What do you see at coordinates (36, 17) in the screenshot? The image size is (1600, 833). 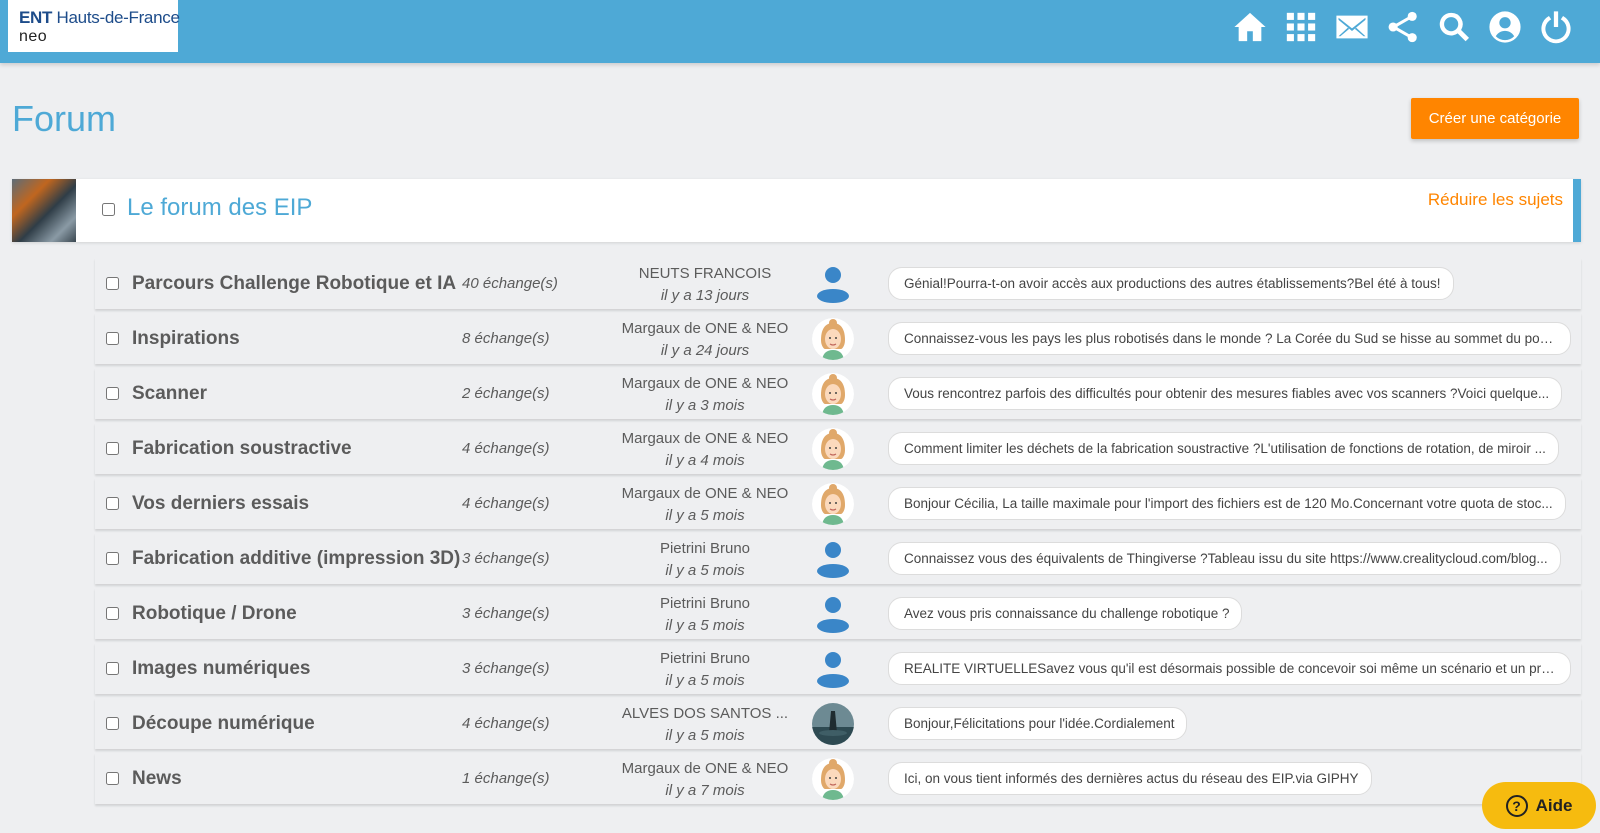 I see `logo-brand: ENT` at bounding box center [36, 17].